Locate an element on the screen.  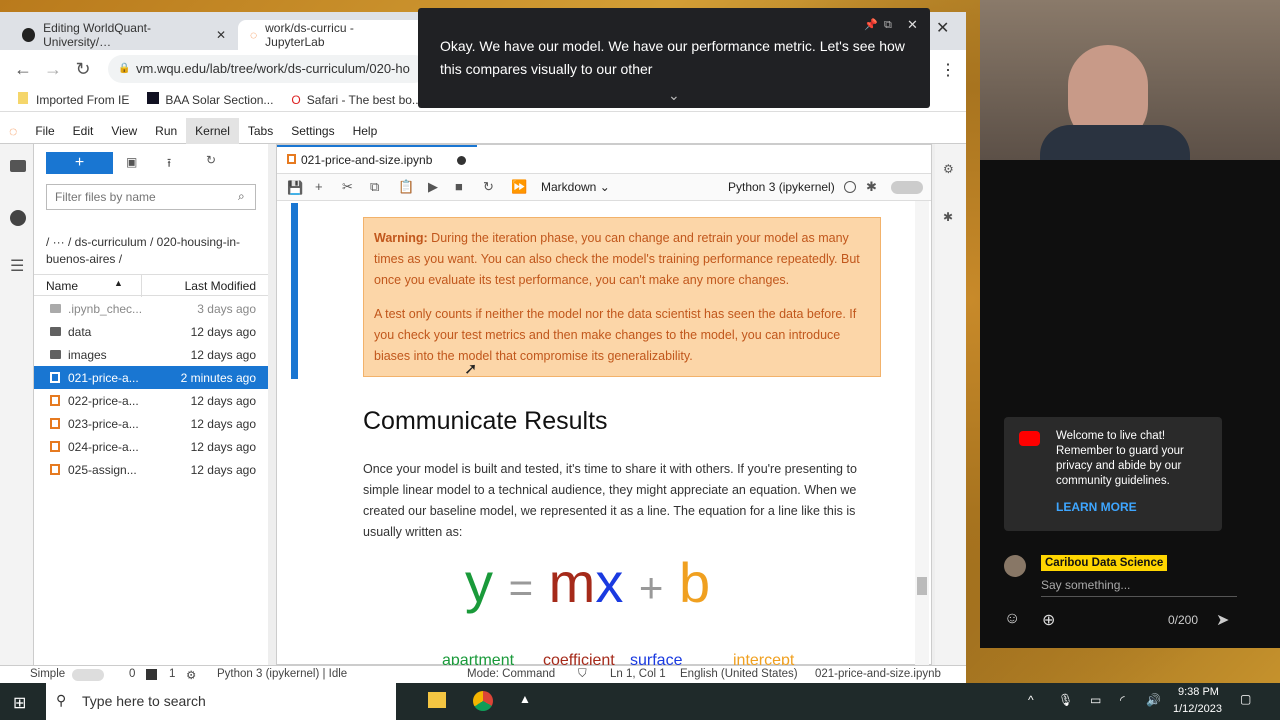
column-name: Name is located at coordinates (62, 286).